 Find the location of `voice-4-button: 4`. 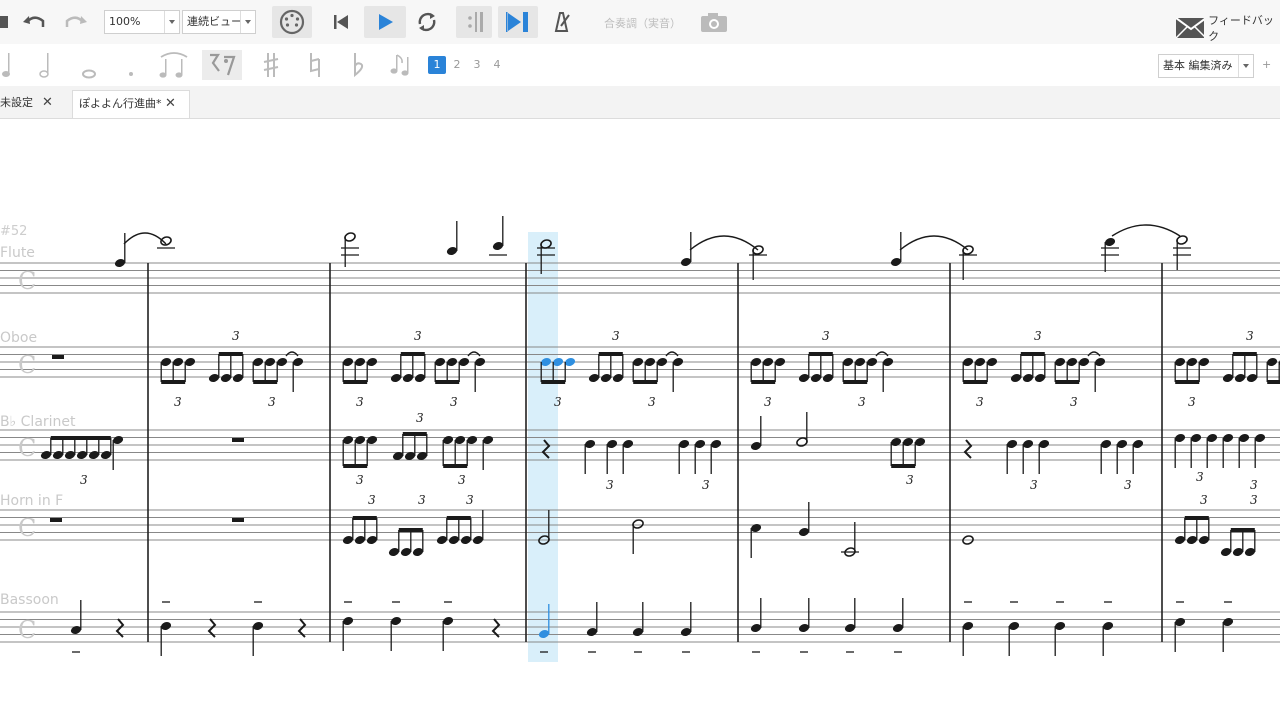

voice-4-button: 4 is located at coordinates (497, 65).